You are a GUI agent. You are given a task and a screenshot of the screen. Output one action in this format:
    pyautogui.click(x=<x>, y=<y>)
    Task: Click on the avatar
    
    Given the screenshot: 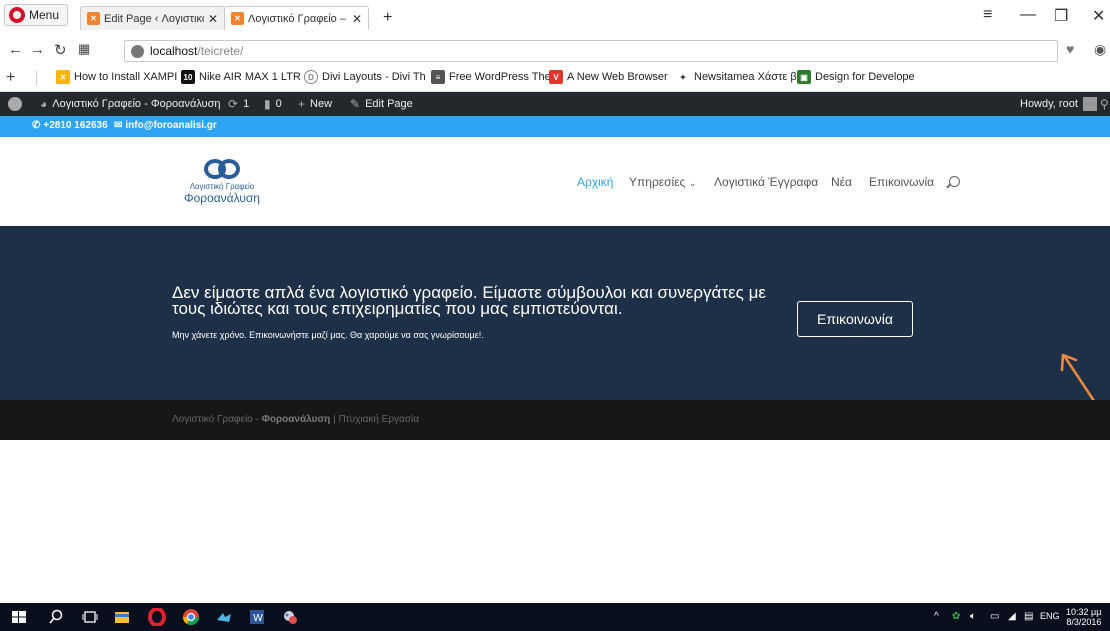 What is the action you would take?
    pyautogui.click(x=1089, y=104)
    